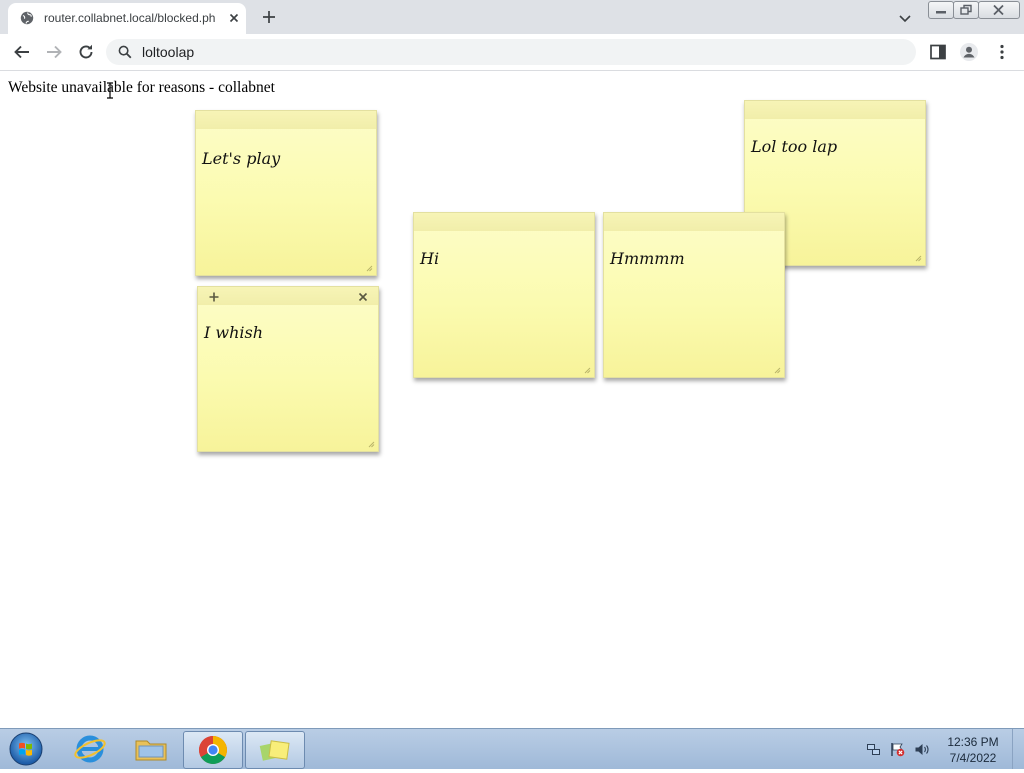  What do you see at coordinates (873, 749) in the screenshot?
I see `network-icon` at bounding box center [873, 749].